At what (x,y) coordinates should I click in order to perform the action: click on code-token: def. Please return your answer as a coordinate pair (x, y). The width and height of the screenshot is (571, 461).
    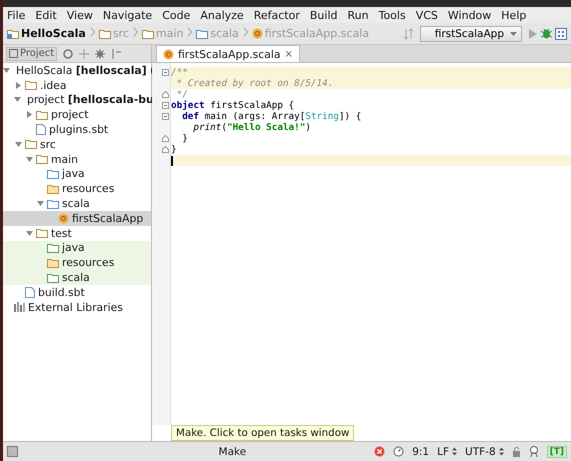
    Looking at the image, I should click on (190, 116).